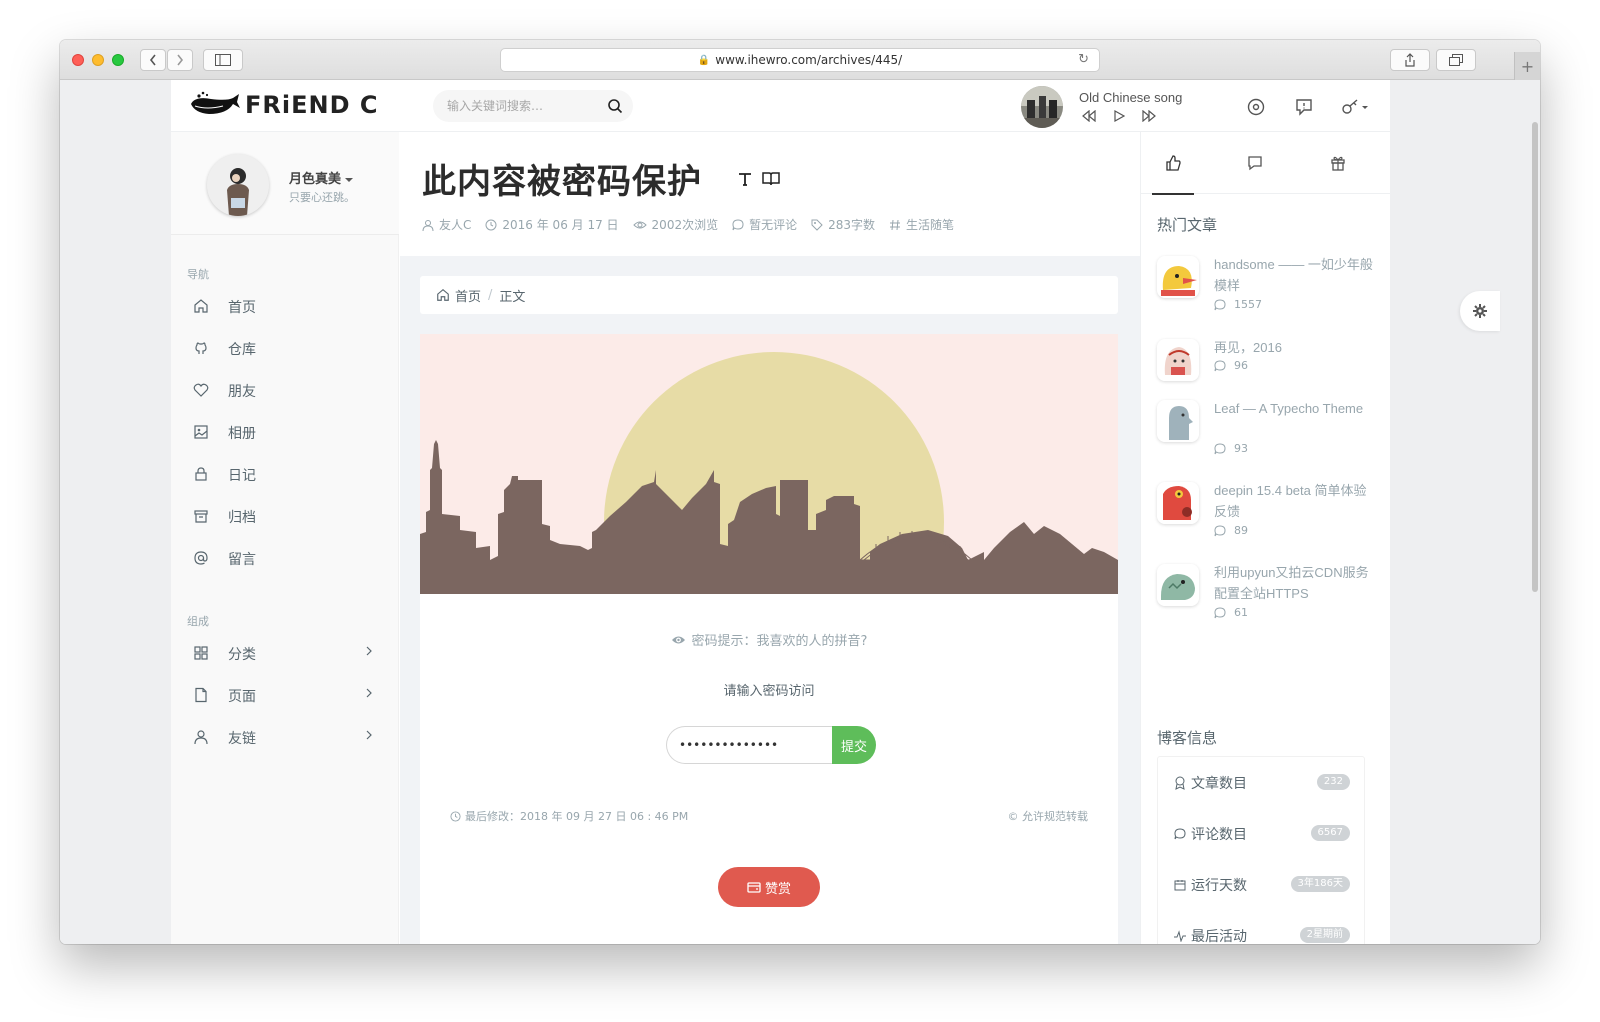  What do you see at coordinates (285, 516) in the screenshot?
I see `sidebar-item-archive: 归档` at bounding box center [285, 516].